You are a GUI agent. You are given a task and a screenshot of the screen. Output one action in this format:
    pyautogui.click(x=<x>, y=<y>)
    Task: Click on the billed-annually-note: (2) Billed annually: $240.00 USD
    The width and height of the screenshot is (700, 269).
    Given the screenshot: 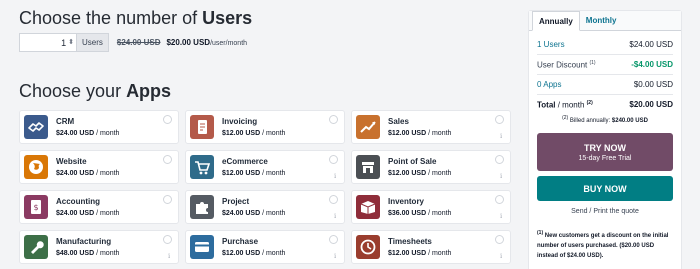 What is the action you would take?
    pyautogui.click(x=605, y=119)
    